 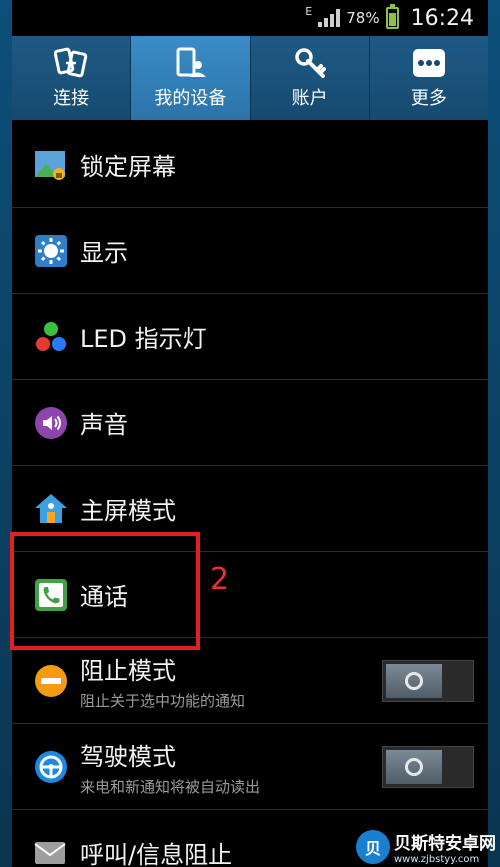 What do you see at coordinates (437, 859) in the screenshot?
I see `watermark-url: www.zjbstyy.com` at bounding box center [437, 859].